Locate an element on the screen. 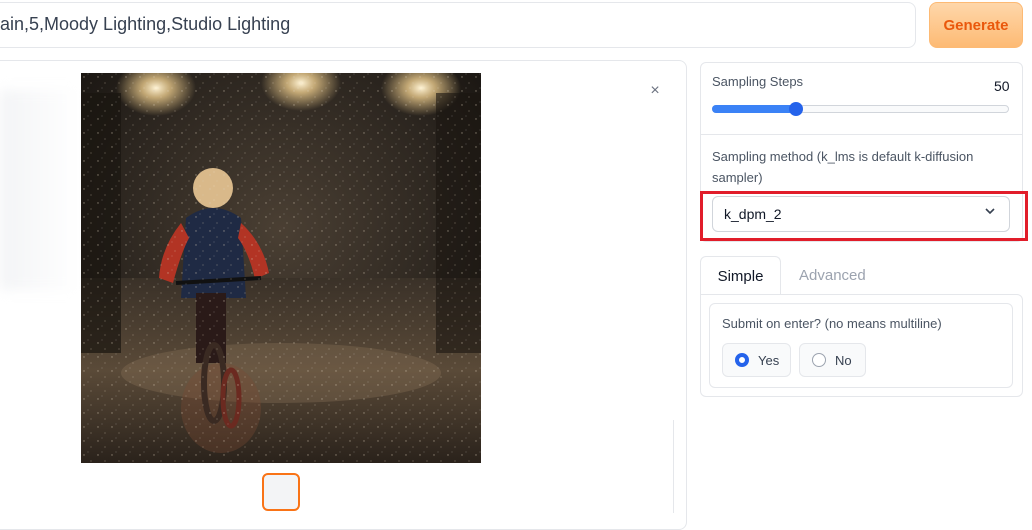  radio-yes: Yes is located at coordinates (756, 360).